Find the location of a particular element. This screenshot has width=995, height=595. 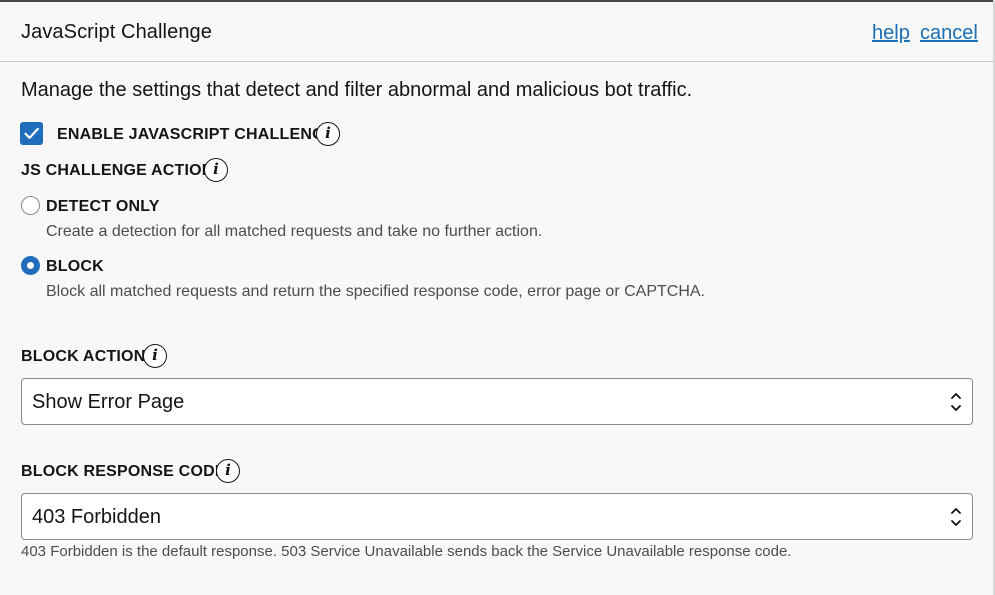

js-challenge-action-label: JS CHALLENGE ACTION is located at coordinates (117, 170).